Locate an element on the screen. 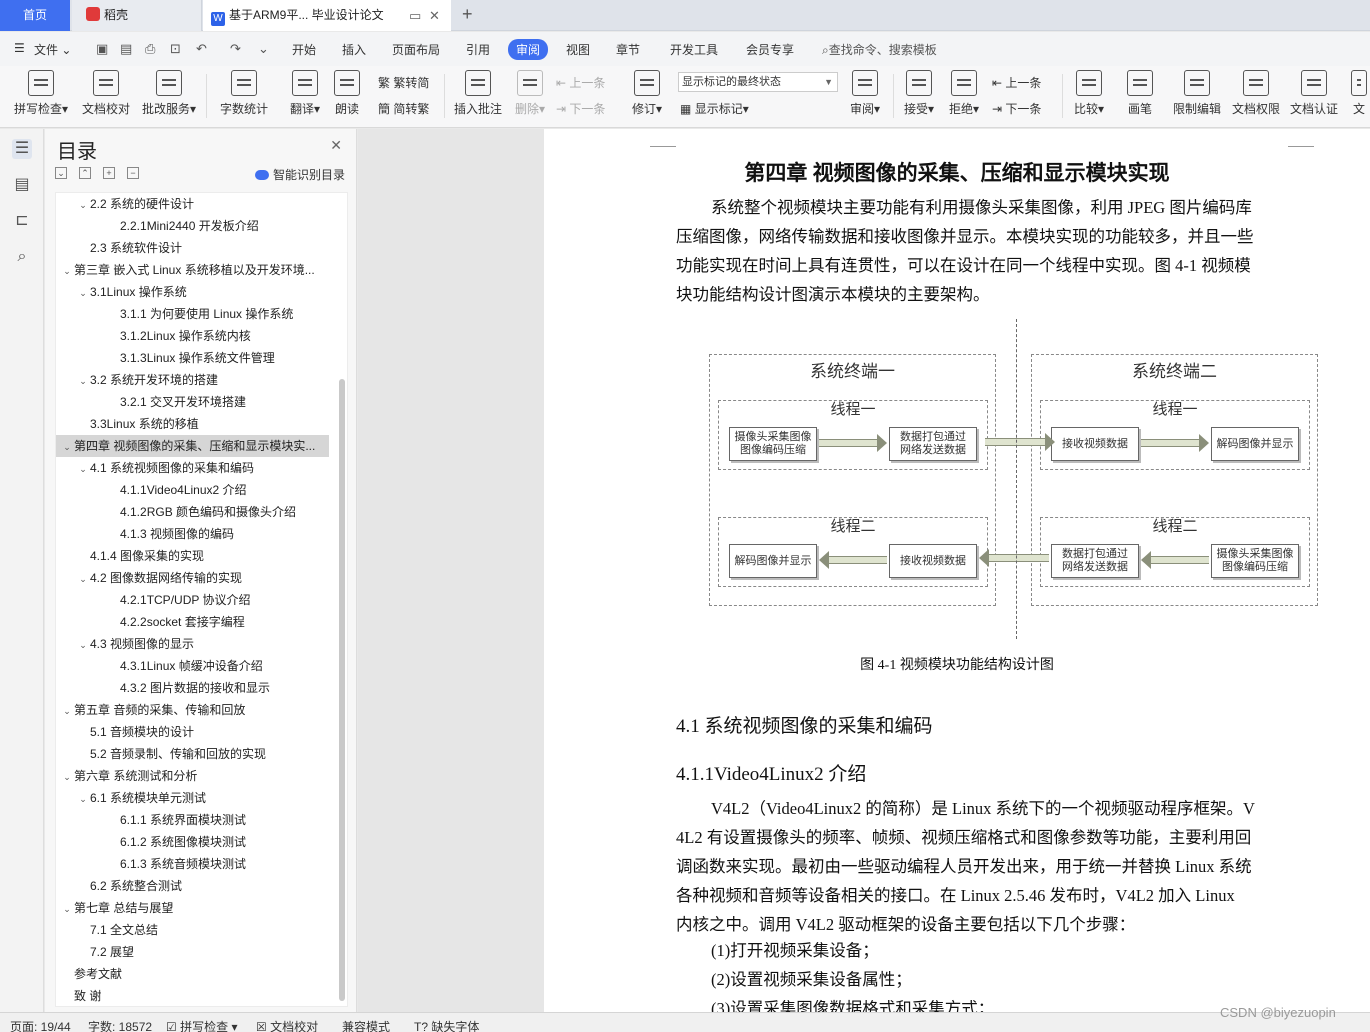 The image size is (1370, 1032). reject-button: 拒绝▾ is located at coordinates (964, 93).